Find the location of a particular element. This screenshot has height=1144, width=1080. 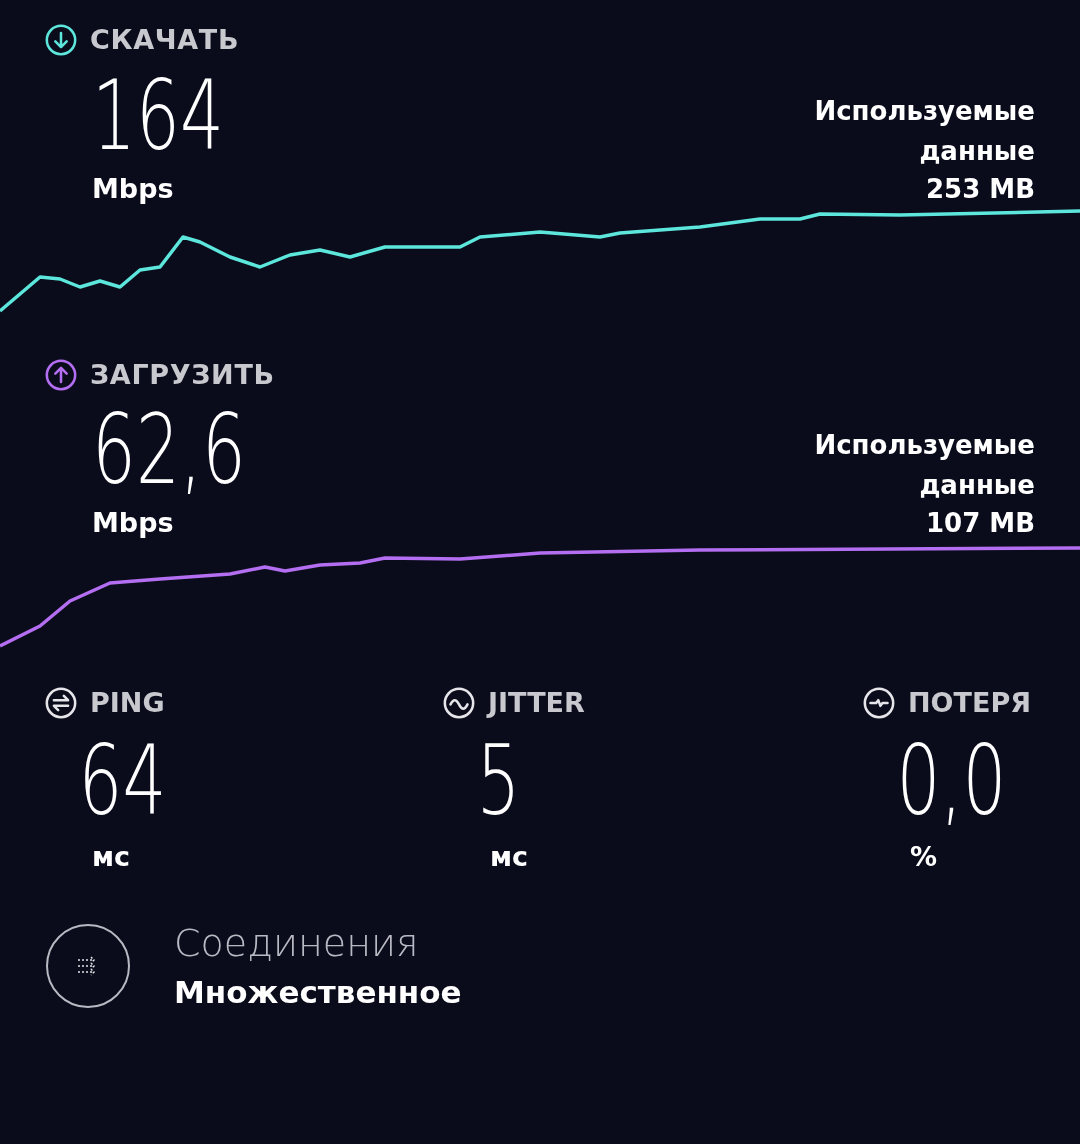

speed-value: 164 is located at coordinates (158, 115).